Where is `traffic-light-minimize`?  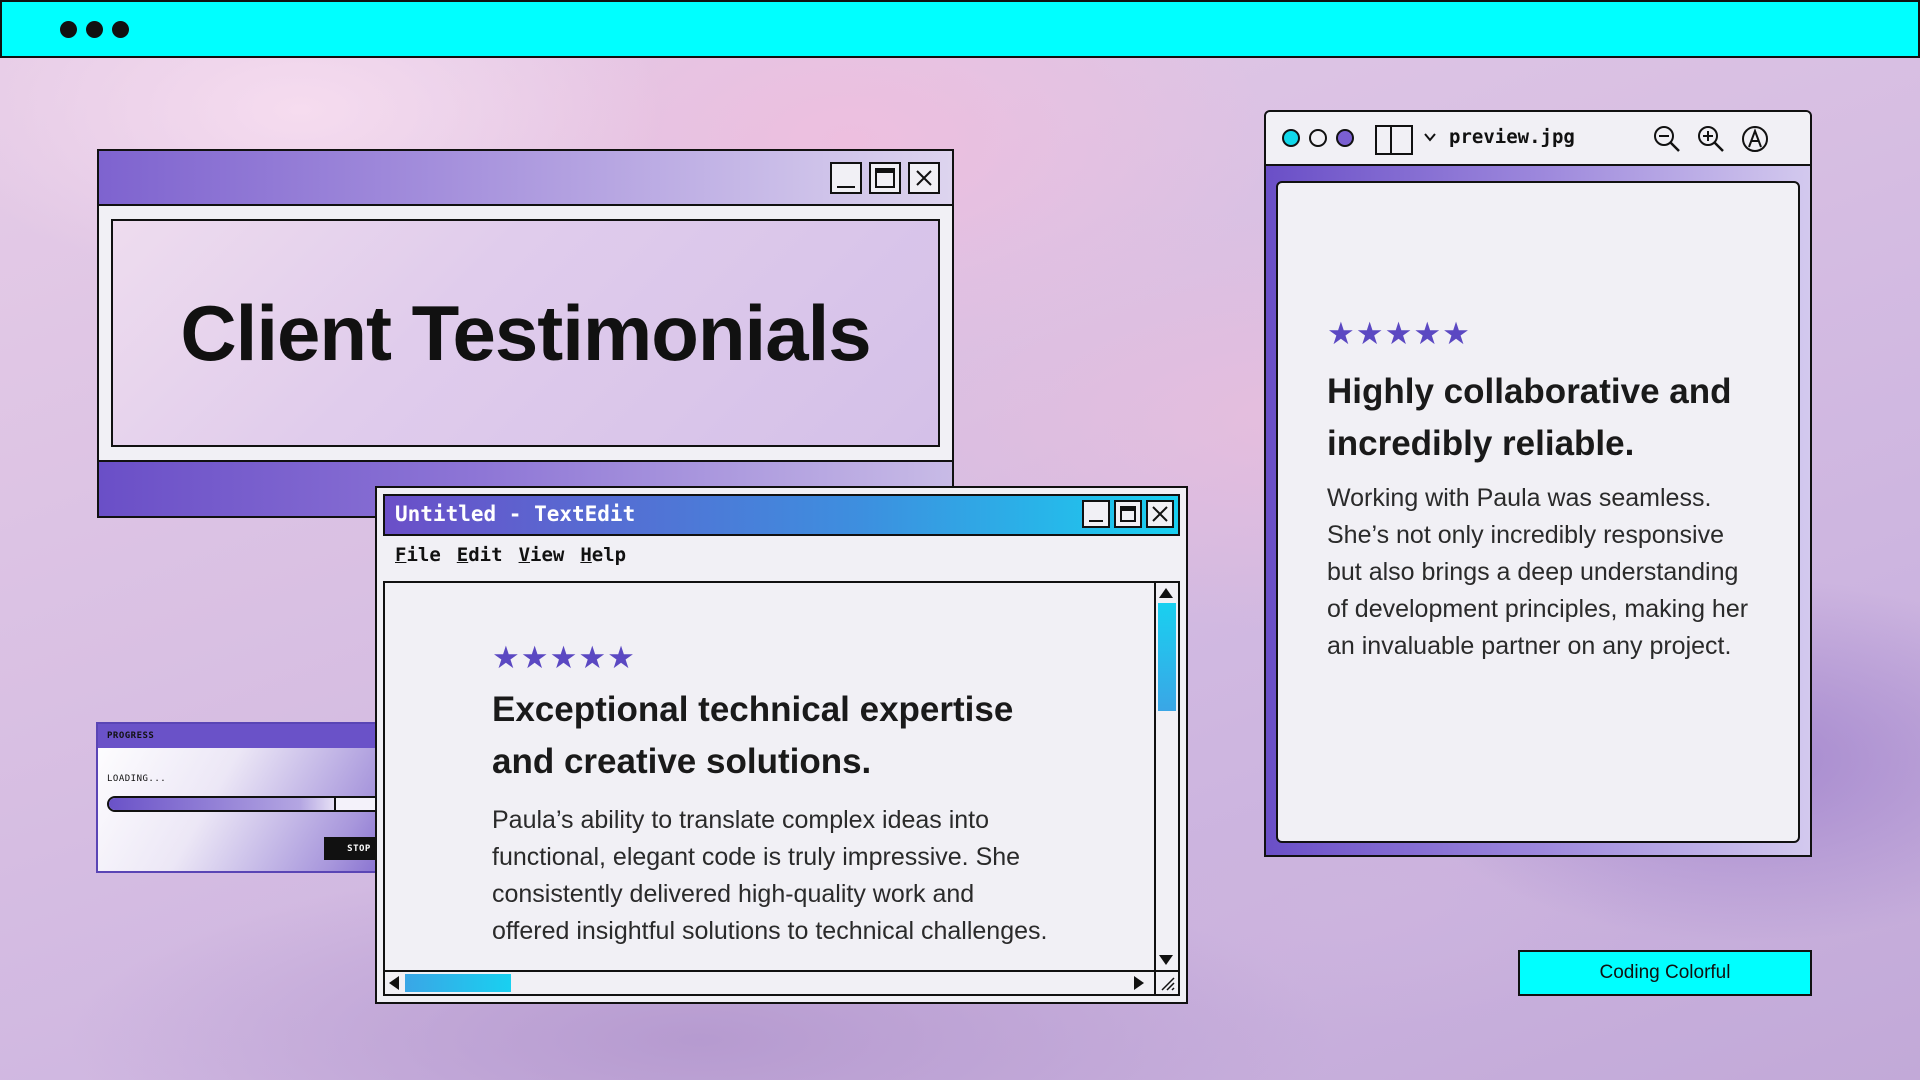 traffic-light-minimize is located at coordinates (1318, 138).